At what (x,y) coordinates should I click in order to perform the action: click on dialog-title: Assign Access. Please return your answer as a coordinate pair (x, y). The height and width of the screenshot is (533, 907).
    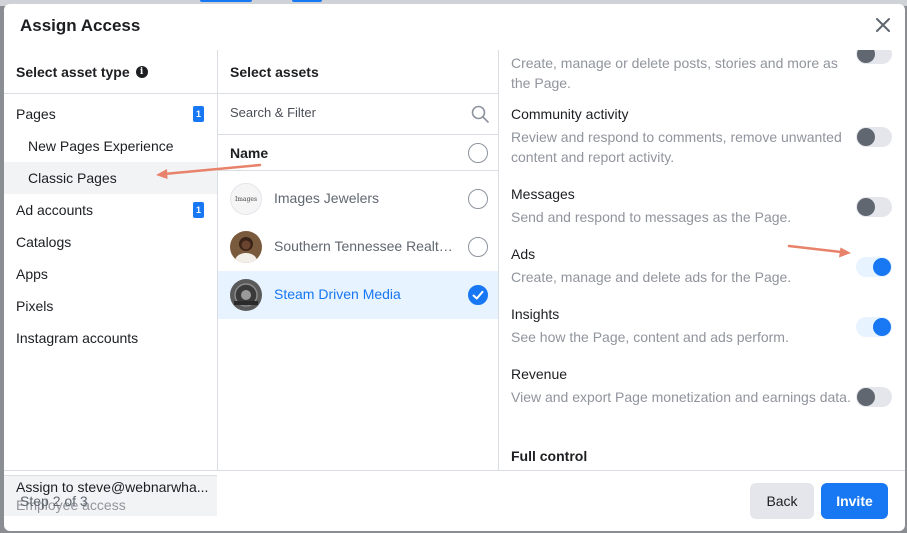
    Looking at the image, I should click on (80, 25).